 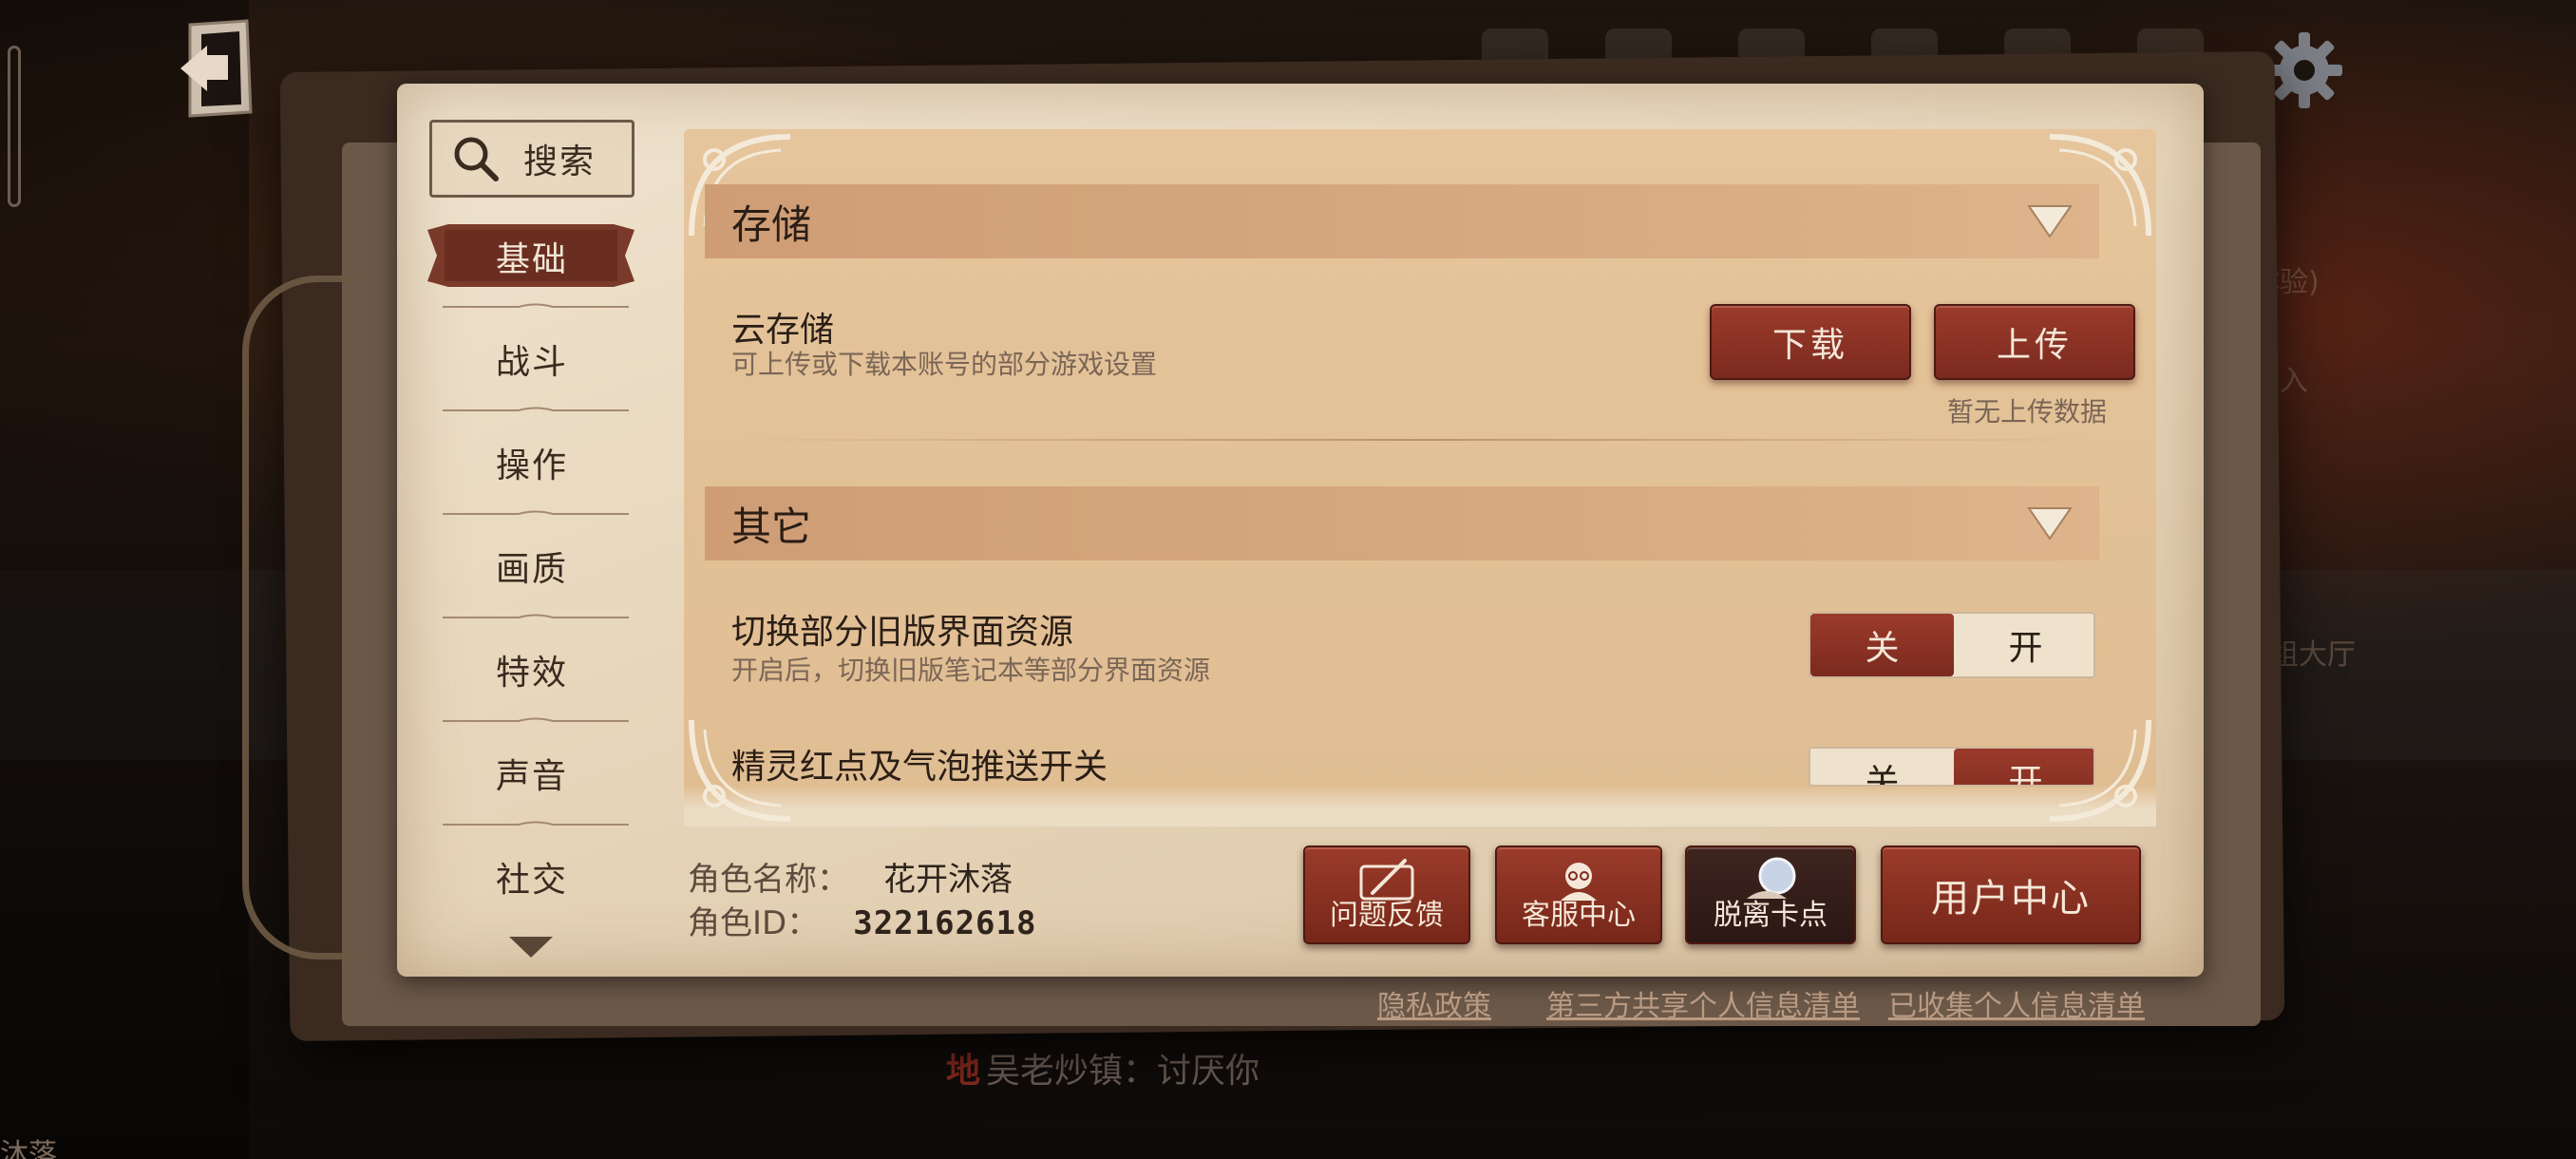 What do you see at coordinates (532, 359) in the screenshot?
I see `sidebar-item-combat: 战斗` at bounding box center [532, 359].